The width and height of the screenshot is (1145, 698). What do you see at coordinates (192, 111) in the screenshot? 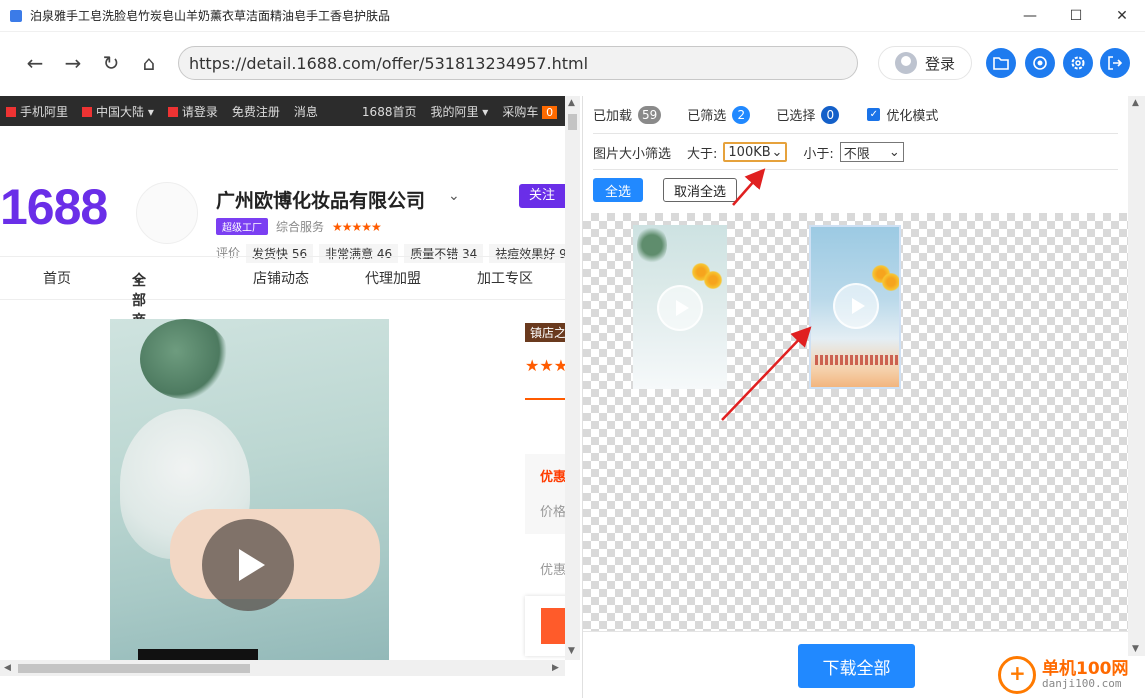
I see `login-link: 请登录` at bounding box center [192, 111].